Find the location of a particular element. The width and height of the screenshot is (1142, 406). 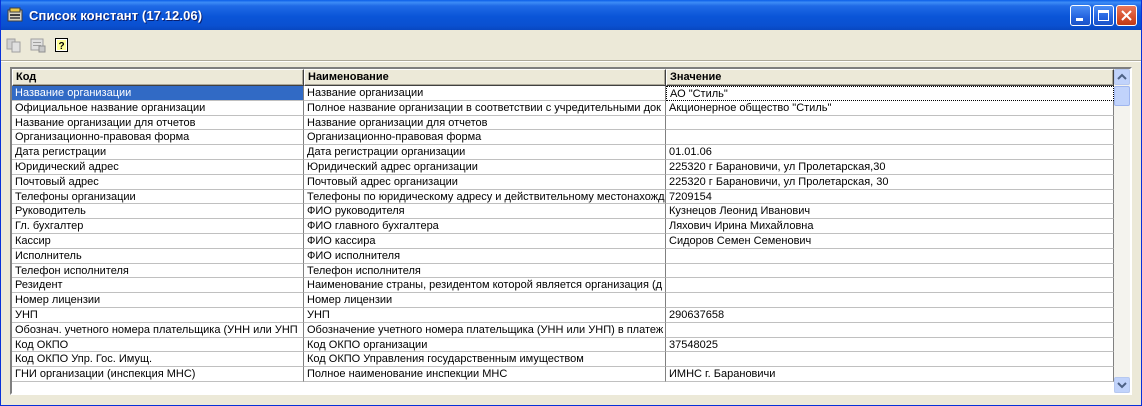

cell-value: 01.01.06 is located at coordinates (890, 152).